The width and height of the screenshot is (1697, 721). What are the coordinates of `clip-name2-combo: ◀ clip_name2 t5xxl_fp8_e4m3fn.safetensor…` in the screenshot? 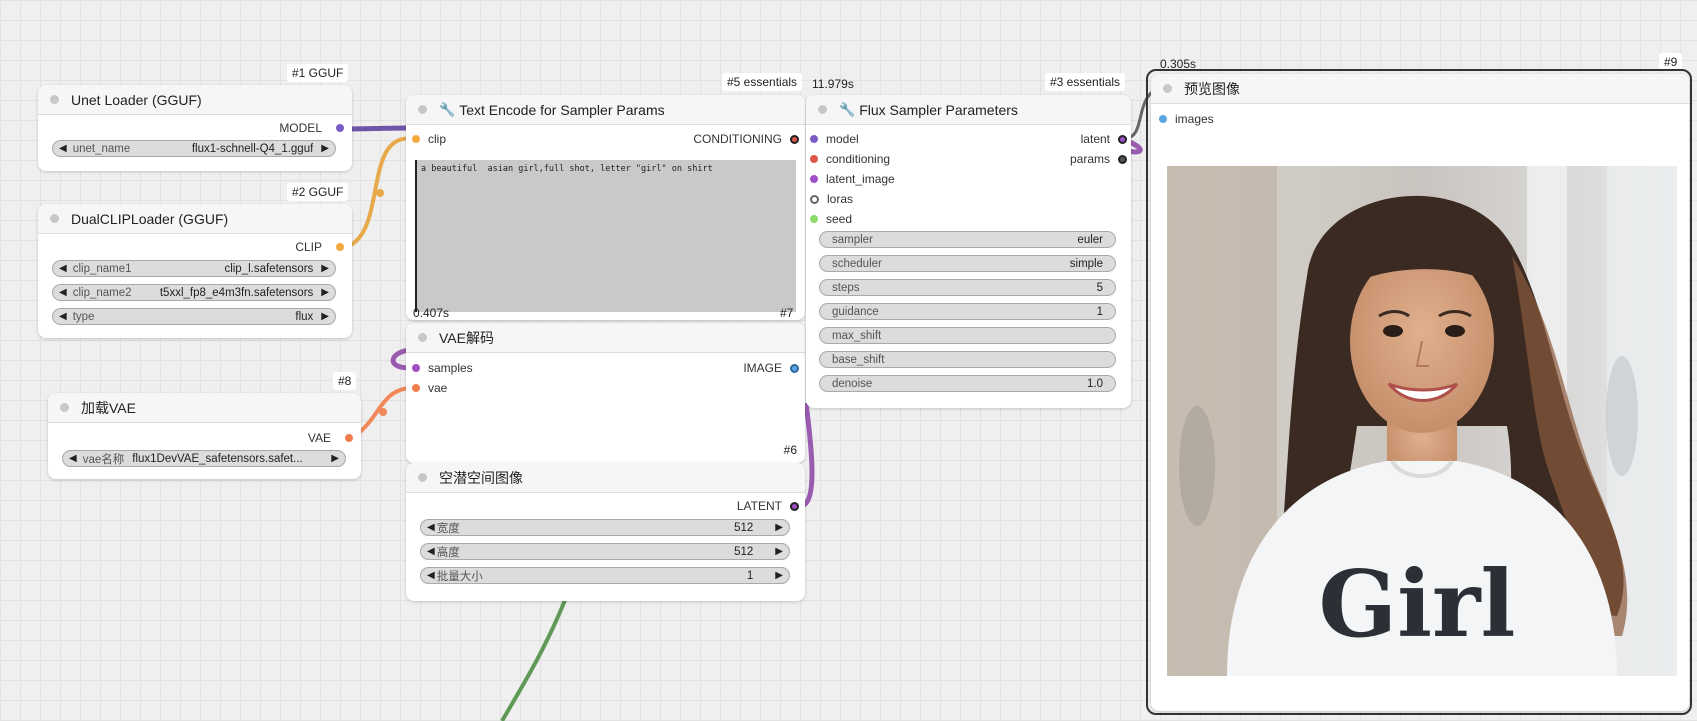 It's located at (194, 292).